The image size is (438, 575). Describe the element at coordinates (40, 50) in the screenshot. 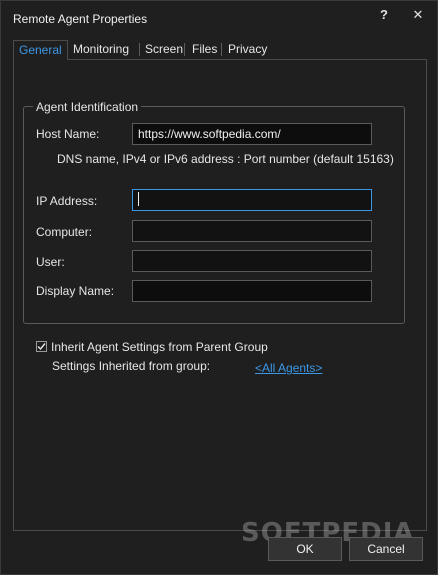

I see `tab-general: General` at that location.